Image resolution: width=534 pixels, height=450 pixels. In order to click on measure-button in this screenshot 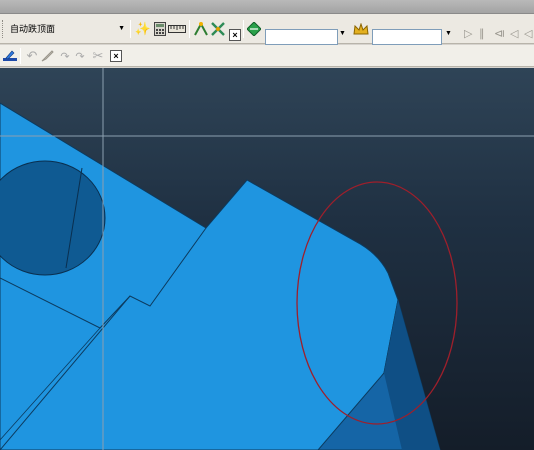, I will do `click(201, 29)`.